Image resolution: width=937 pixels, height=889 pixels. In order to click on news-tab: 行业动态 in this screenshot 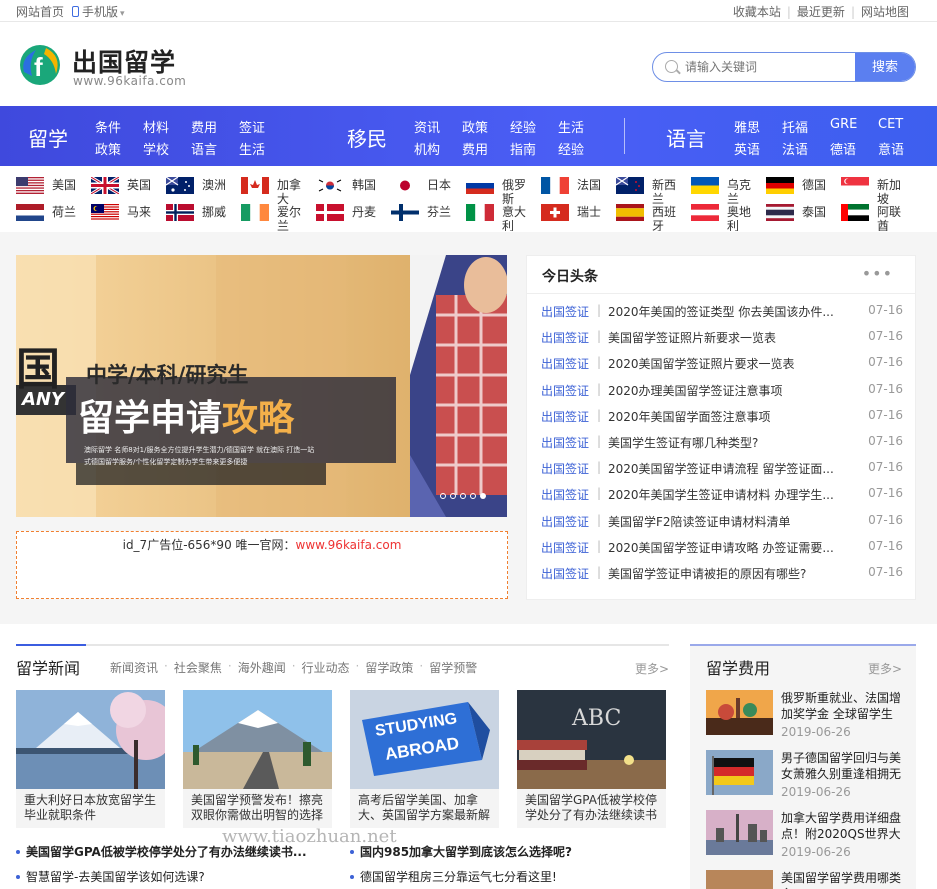, I will do `click(326, 667)`.